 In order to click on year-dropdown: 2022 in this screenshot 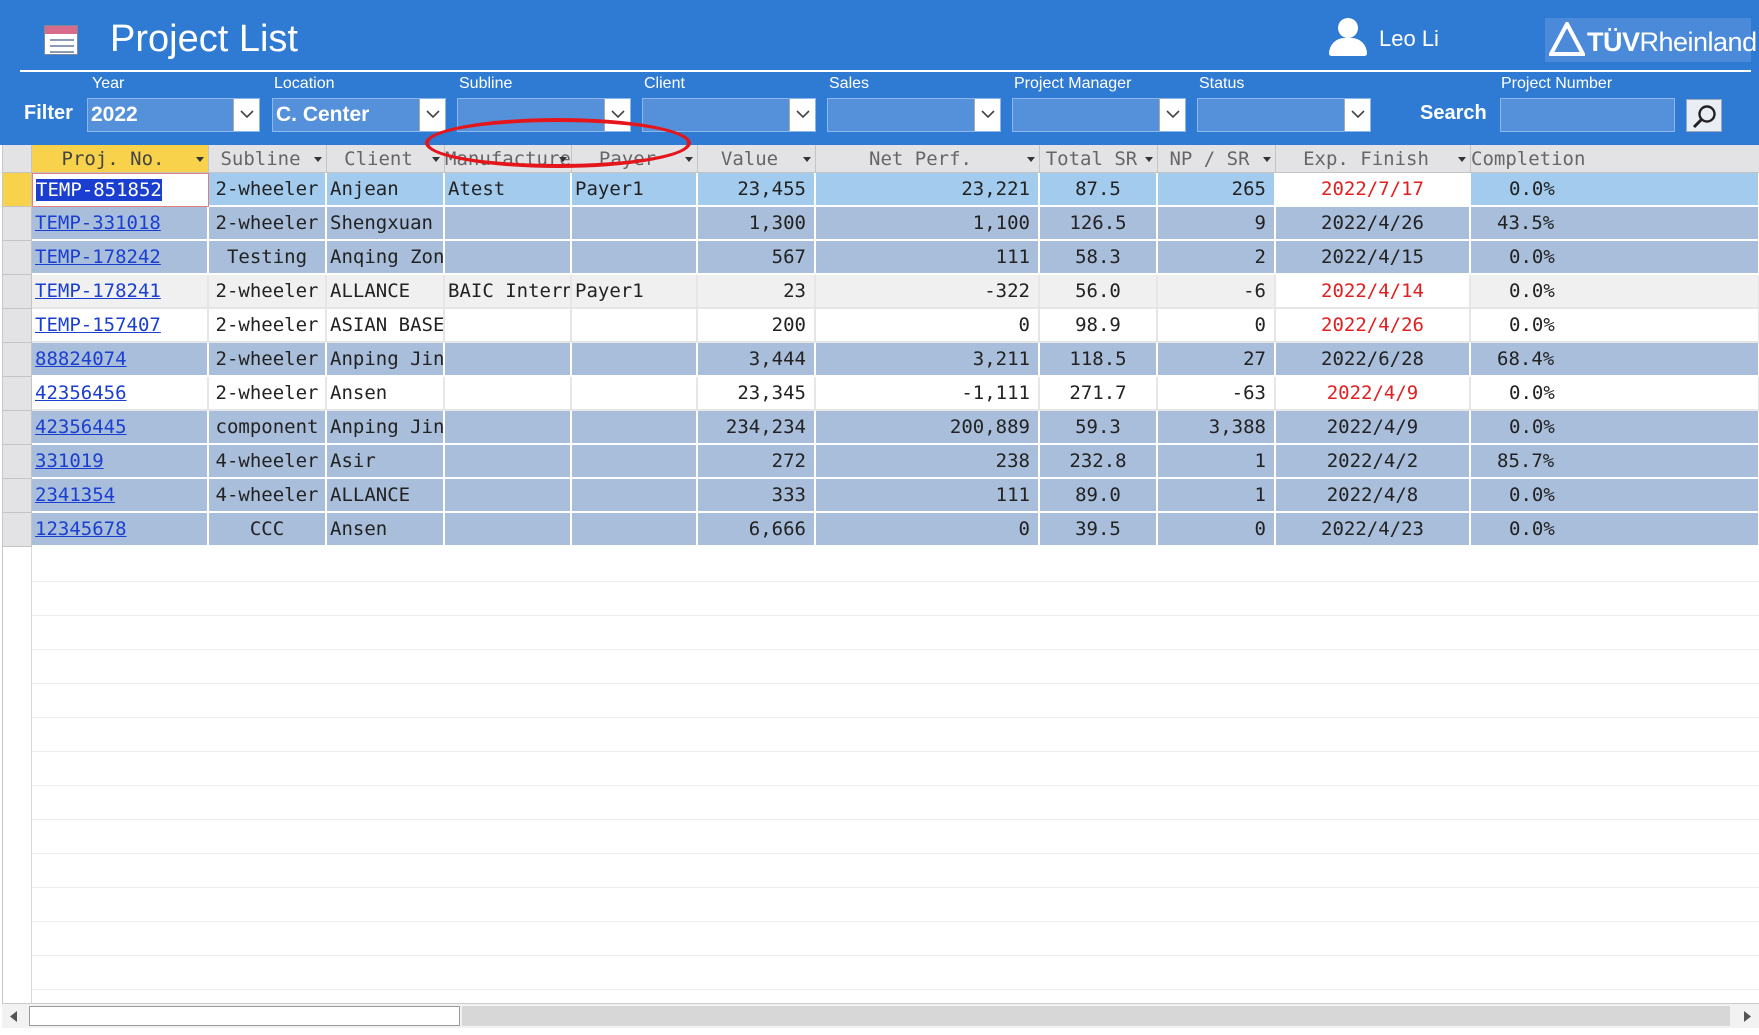, I will do `click(173, 115)`.